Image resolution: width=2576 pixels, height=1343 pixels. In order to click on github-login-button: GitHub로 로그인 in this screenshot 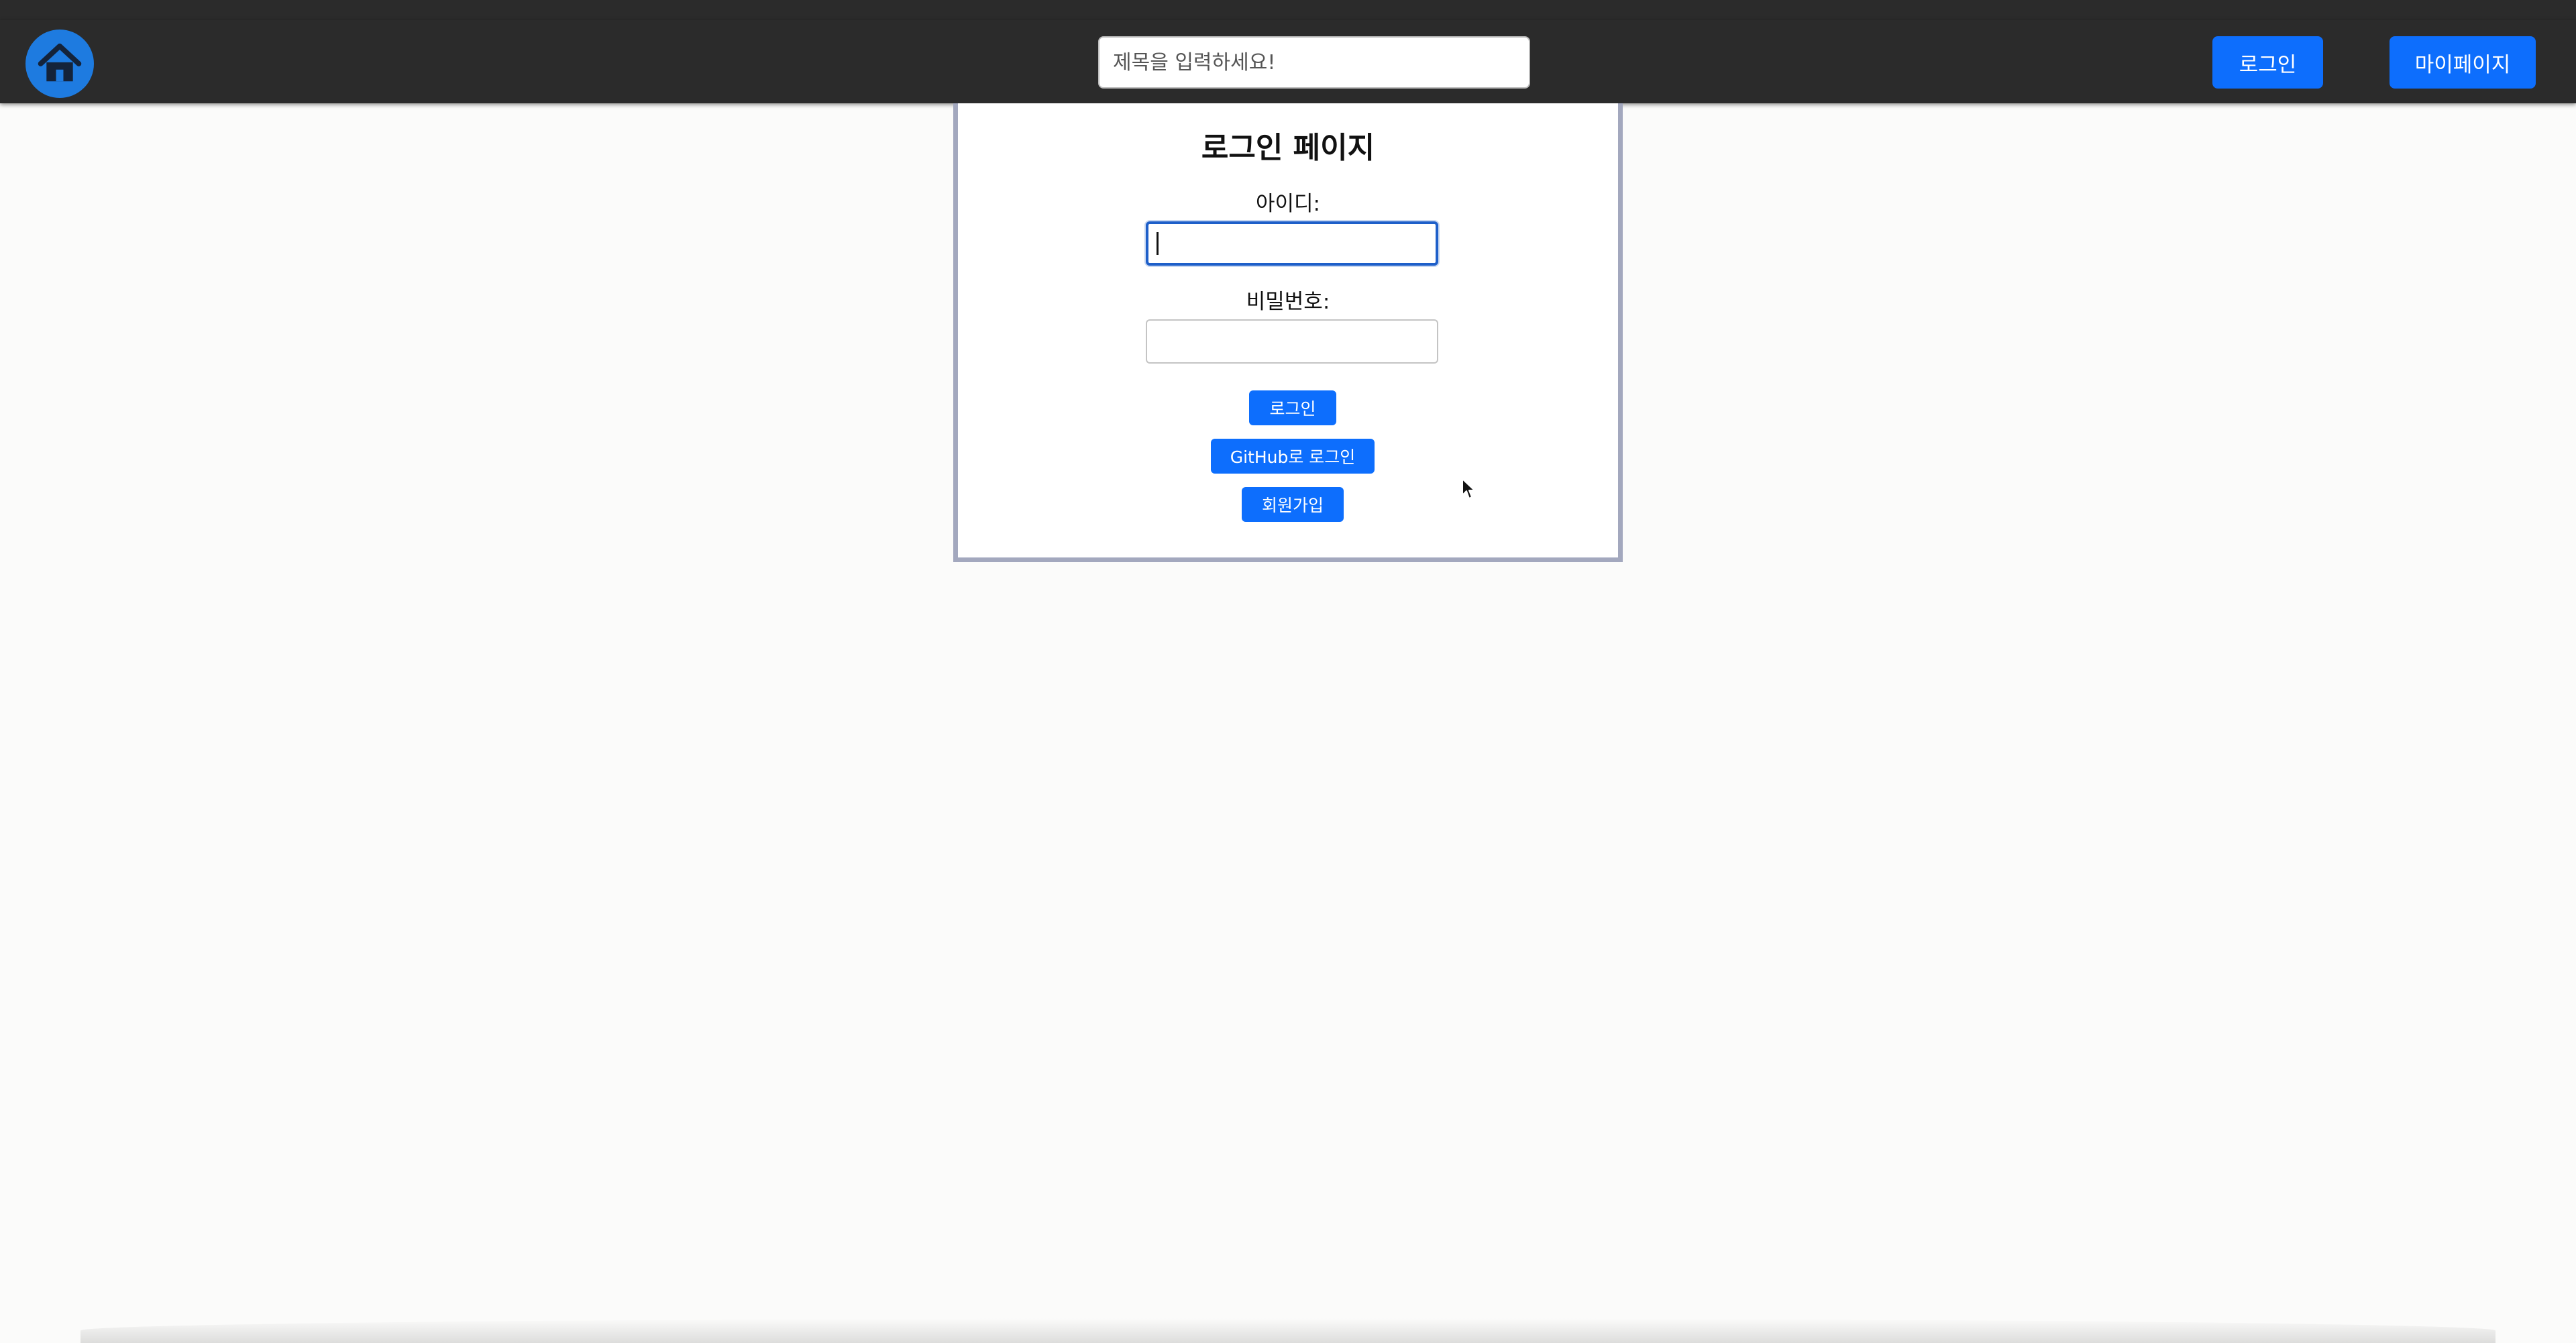, I will do `click(1293, 456)`.